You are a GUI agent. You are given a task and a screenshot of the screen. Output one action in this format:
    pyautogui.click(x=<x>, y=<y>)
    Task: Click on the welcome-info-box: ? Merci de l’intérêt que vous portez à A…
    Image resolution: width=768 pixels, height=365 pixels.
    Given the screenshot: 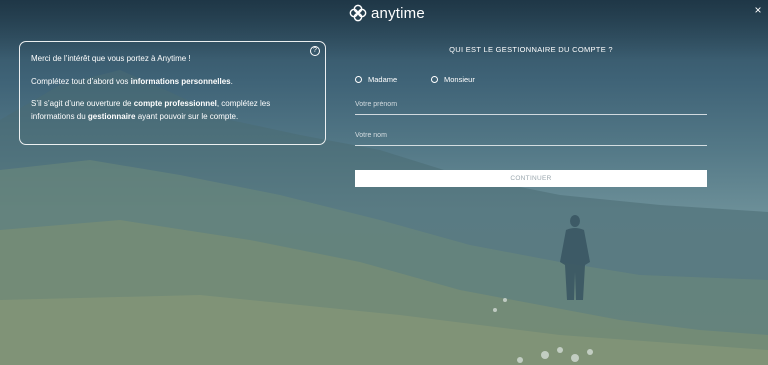 What is the action you would take?
    pyautogui.click(x=172, y=93)
    